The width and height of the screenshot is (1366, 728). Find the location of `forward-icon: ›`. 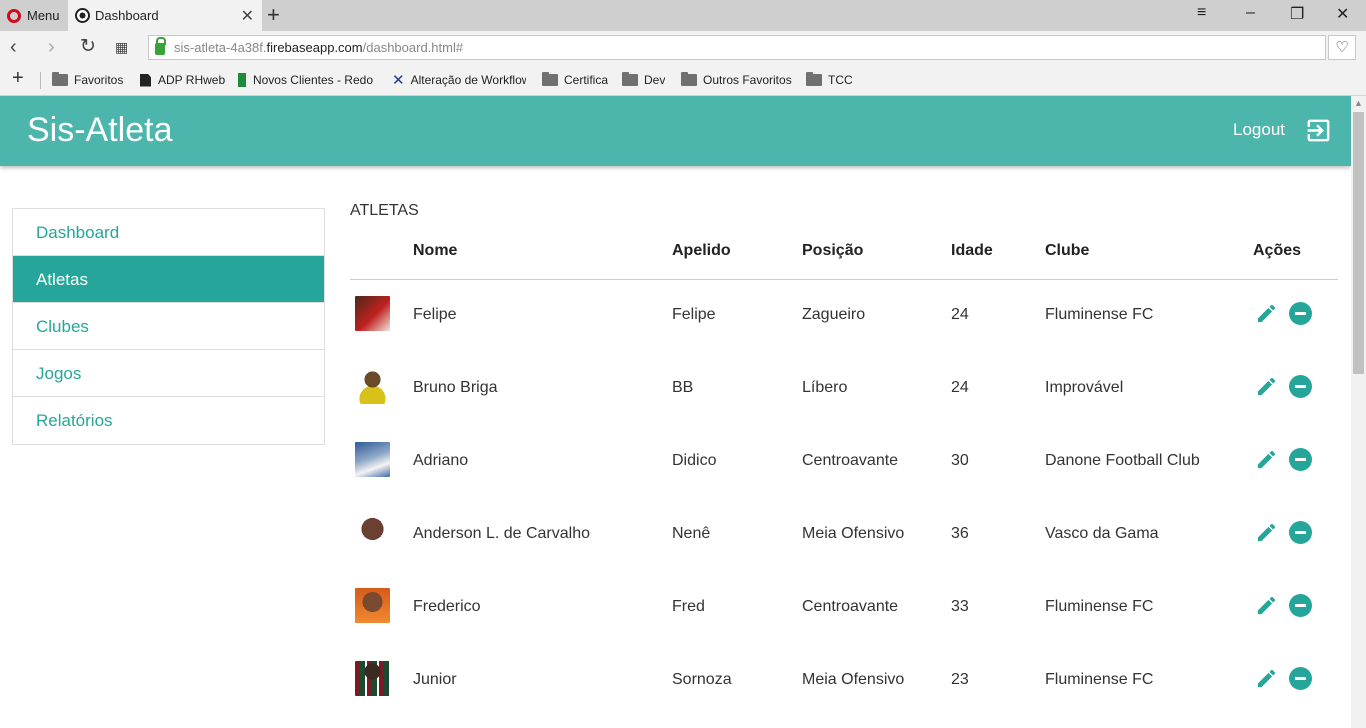

forward-icon: › is located at coordinates (51, 47).